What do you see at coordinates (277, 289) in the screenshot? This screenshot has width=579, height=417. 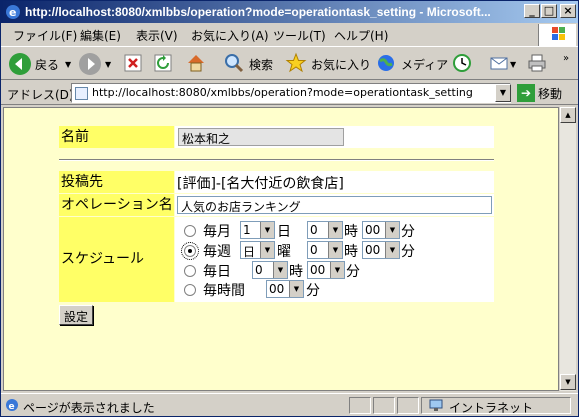 I see `hourly-minute-value: 00` at bounding box center [277, 289].